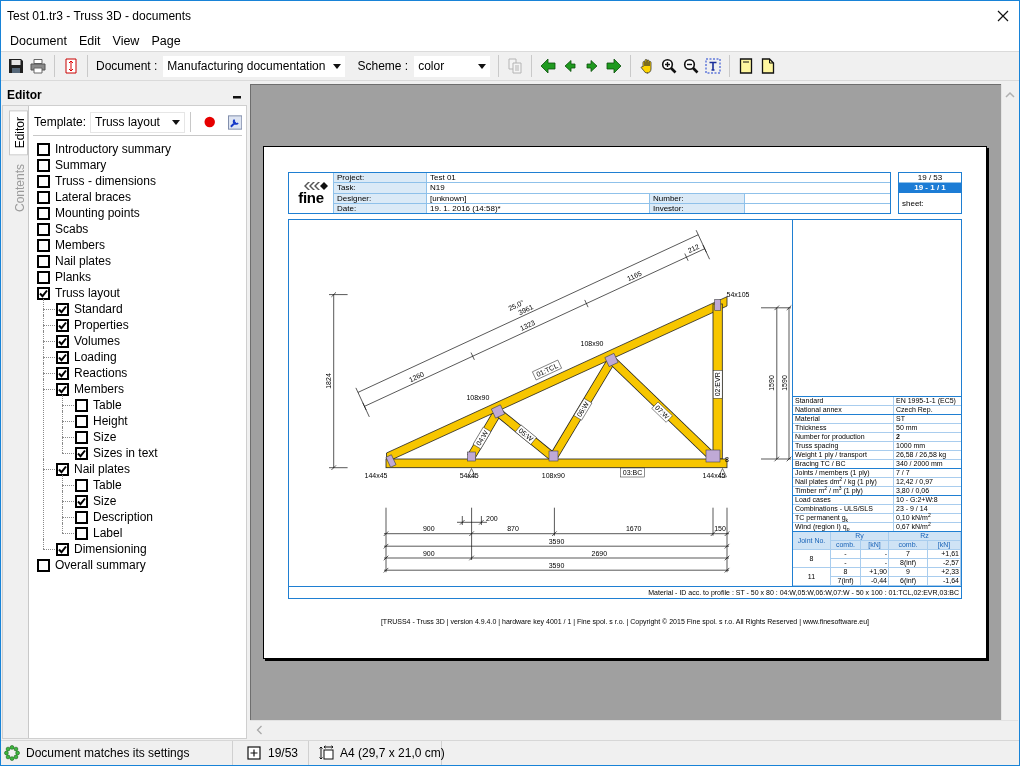 The height and width of the screenshot is (766, 1020). Describe the element at coordinates (108, 533) in the screenshot. I see `checkbox-label: Label` at that location.